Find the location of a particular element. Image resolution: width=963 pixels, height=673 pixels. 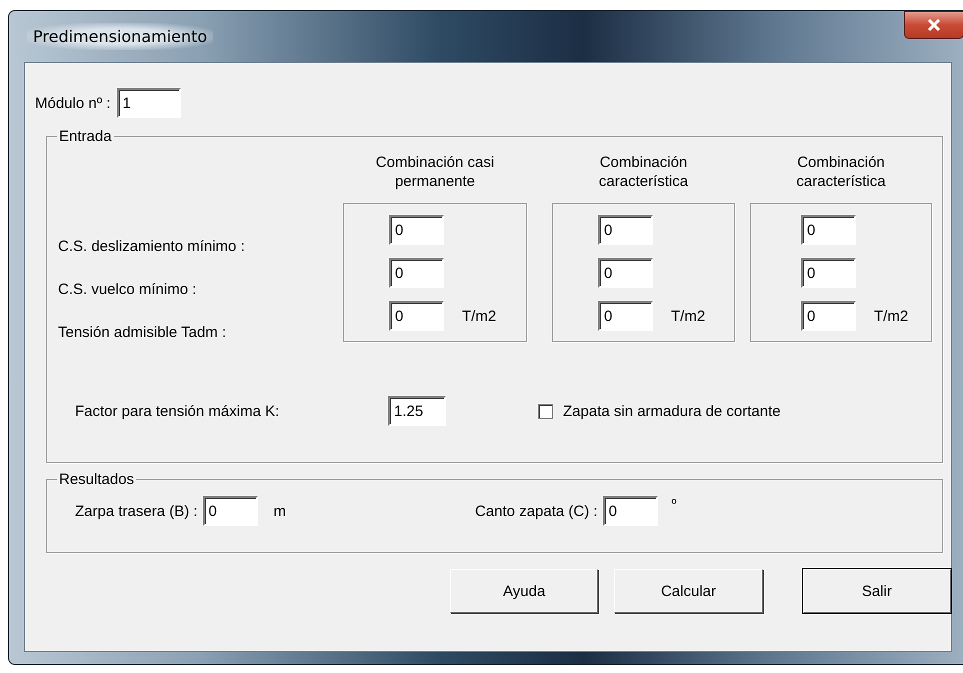

result-label: Canto zapata (C) : is located at coordinates (536, 511).